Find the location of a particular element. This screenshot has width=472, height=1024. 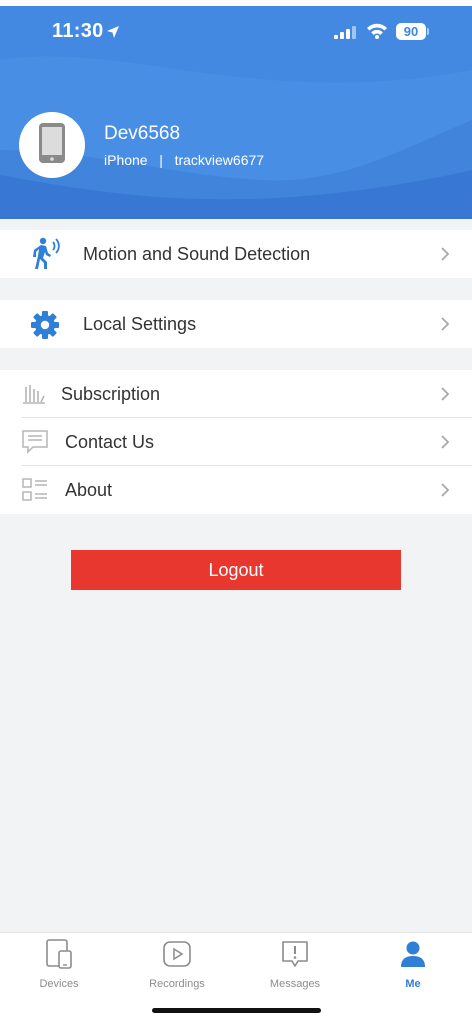

menu-item-local-settings: Local Settings is located at coordinates (236, 324).